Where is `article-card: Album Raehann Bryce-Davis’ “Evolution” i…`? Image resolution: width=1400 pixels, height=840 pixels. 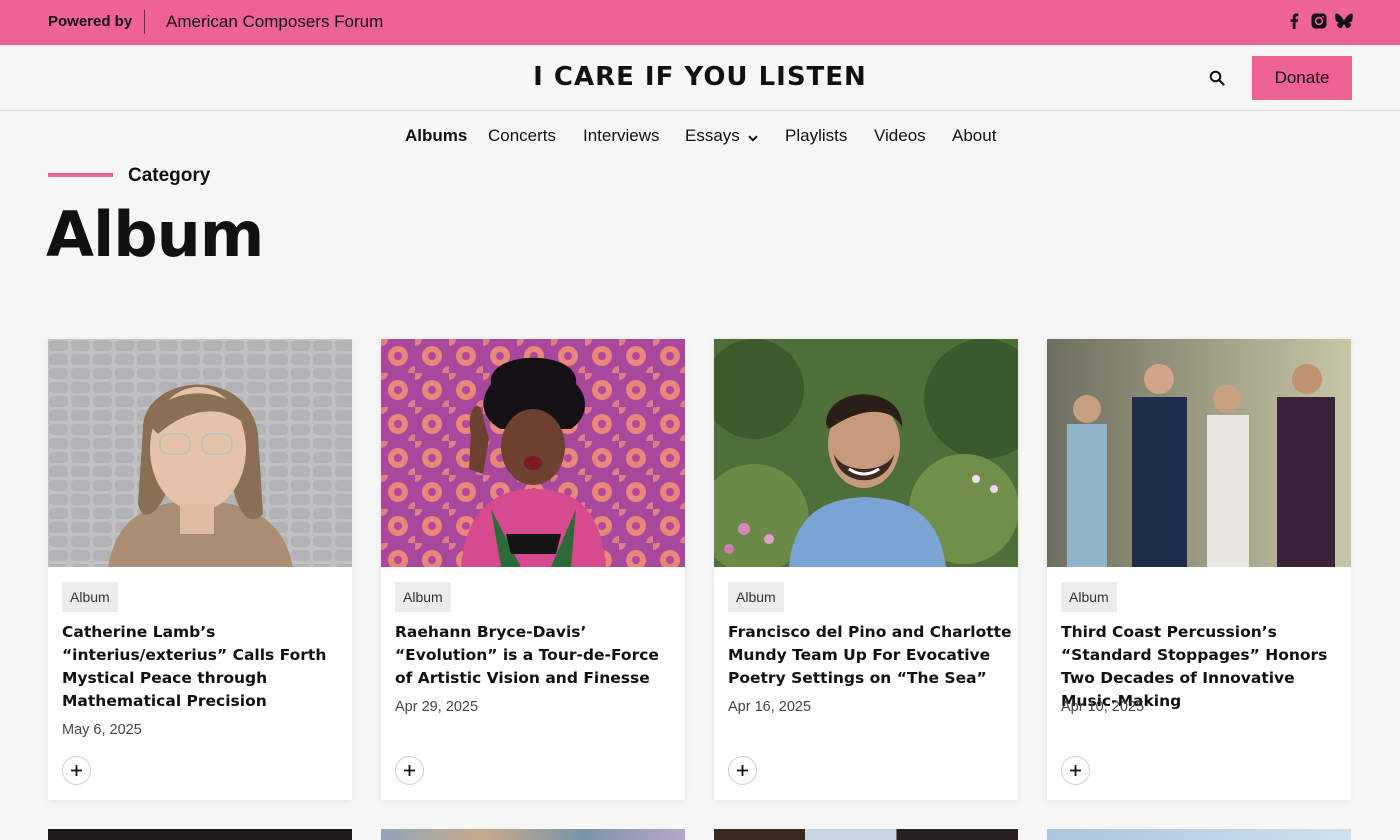 article-card: Album Raehann Bryce-Davis’ “Evolution” i… is located at coordinates (533, 569).